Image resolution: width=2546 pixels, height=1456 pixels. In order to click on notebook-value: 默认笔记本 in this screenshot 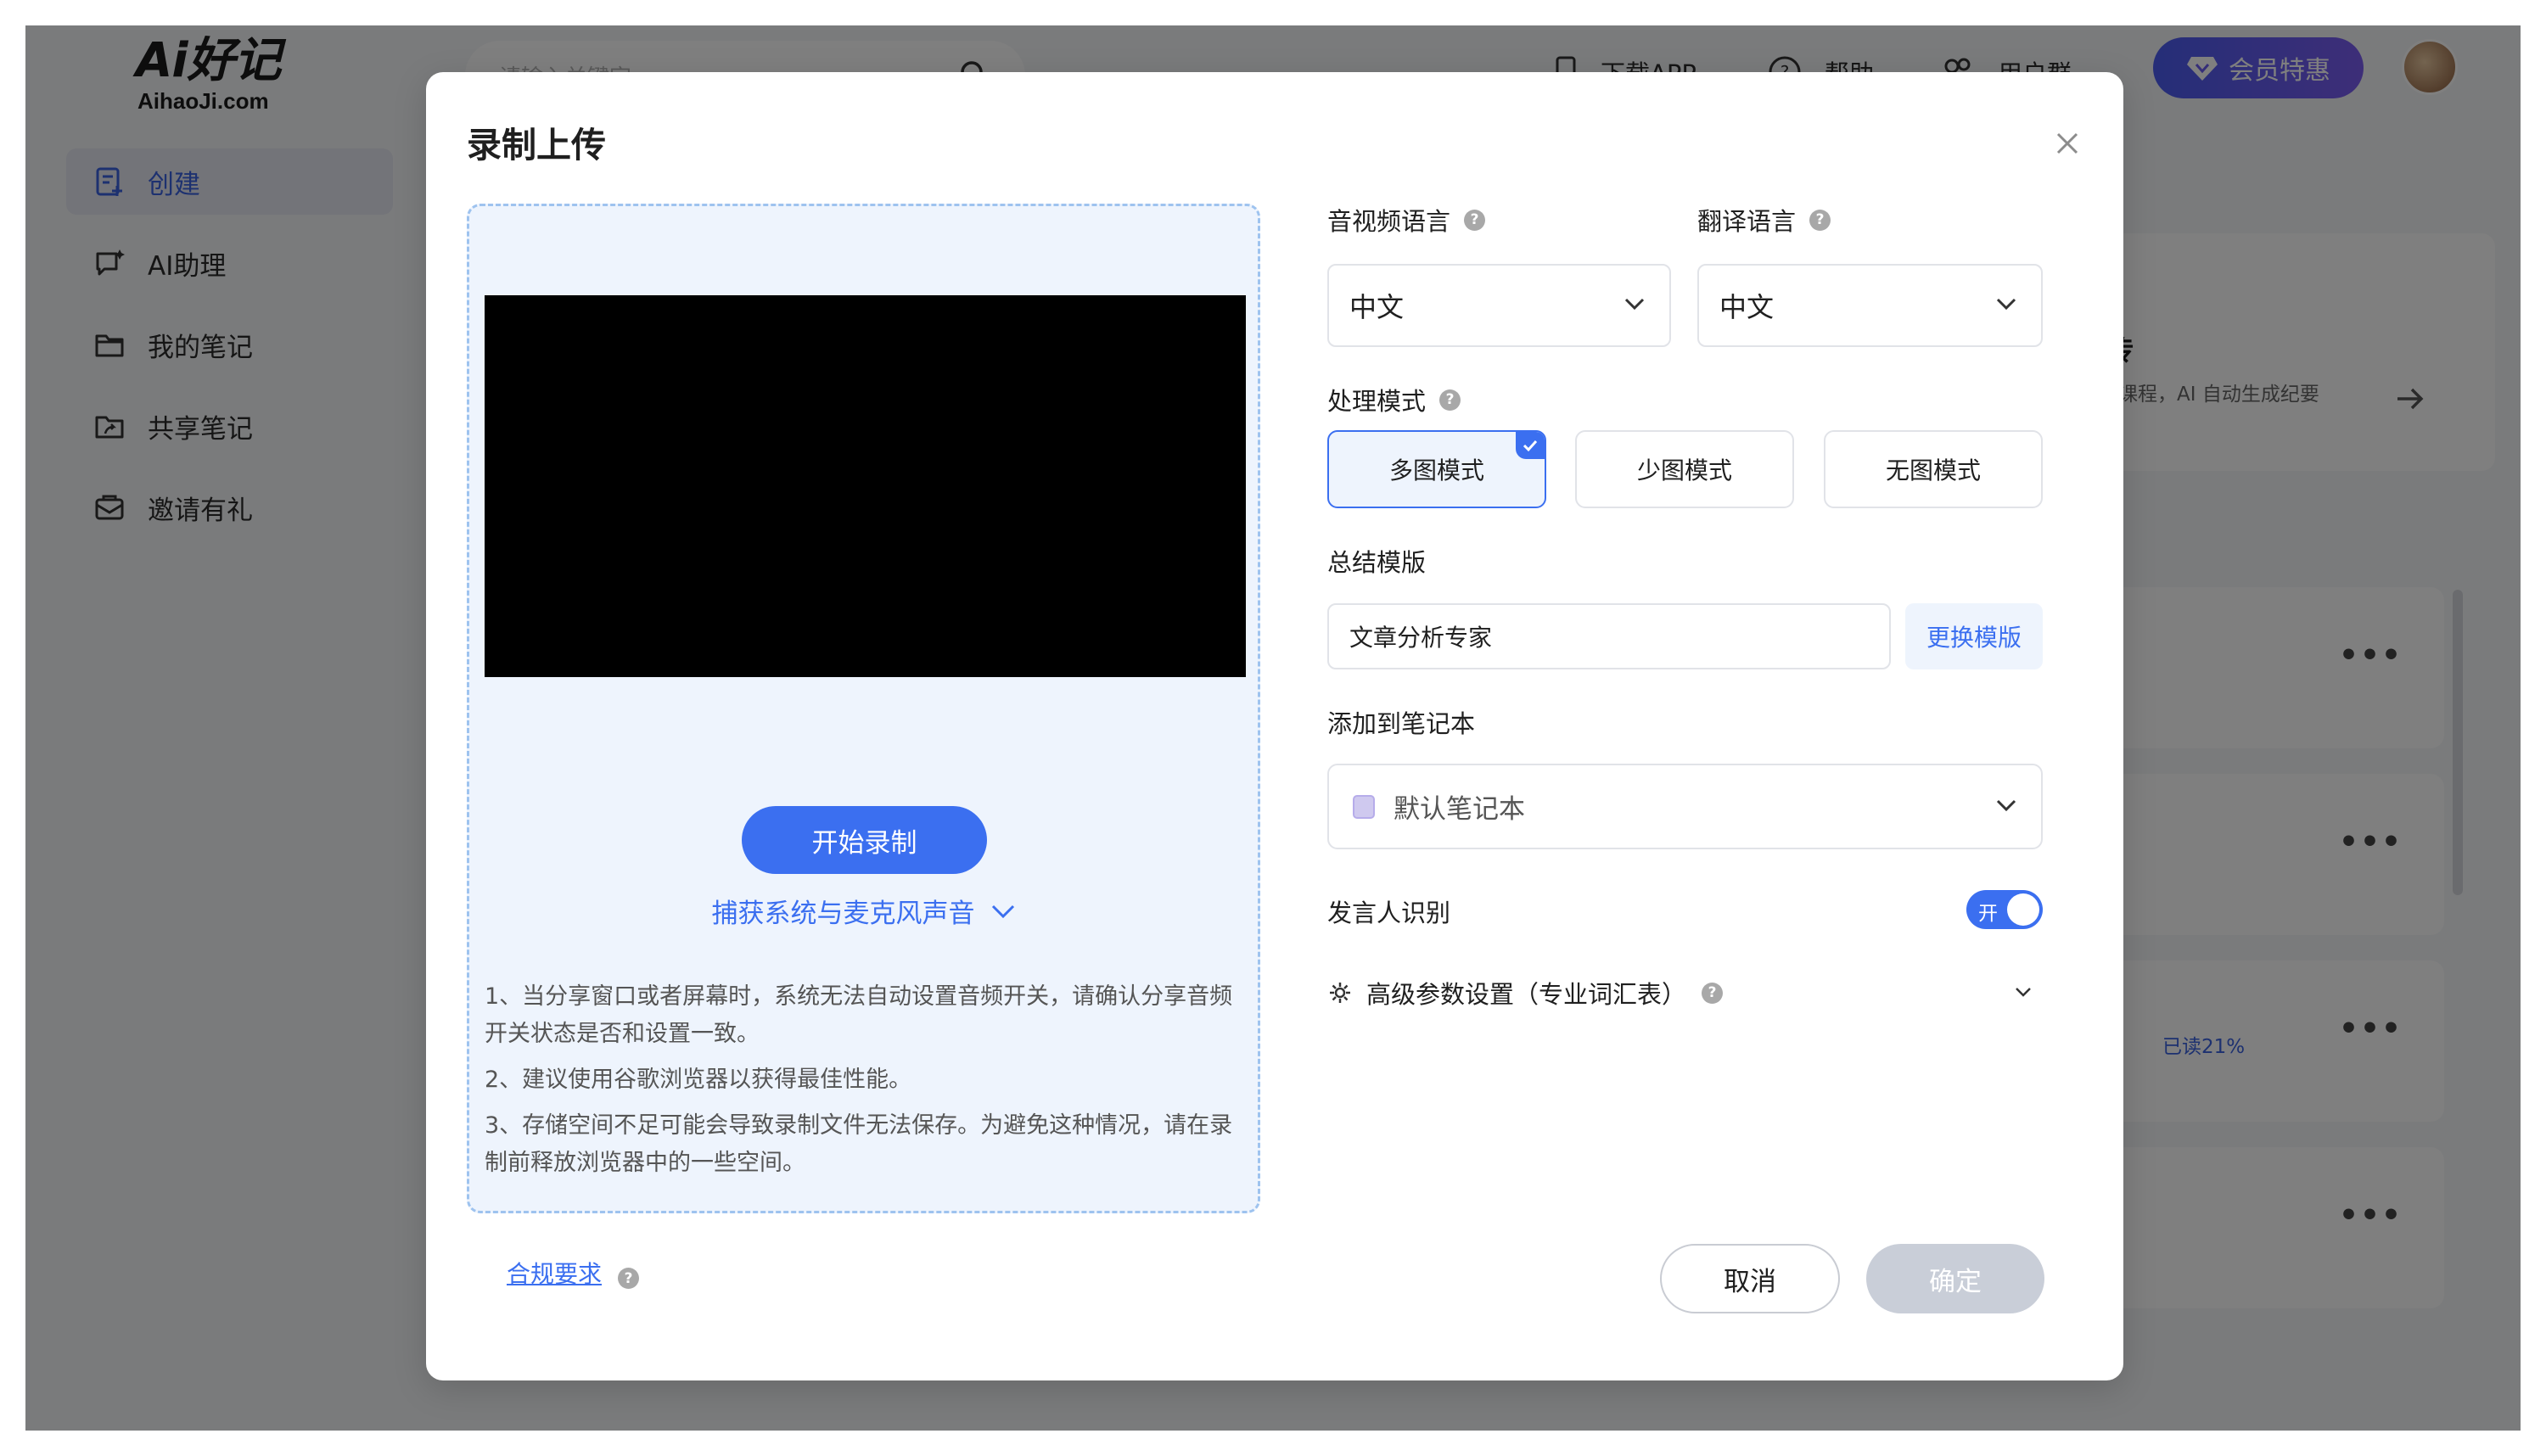, I will do `click(1459, 809)`.